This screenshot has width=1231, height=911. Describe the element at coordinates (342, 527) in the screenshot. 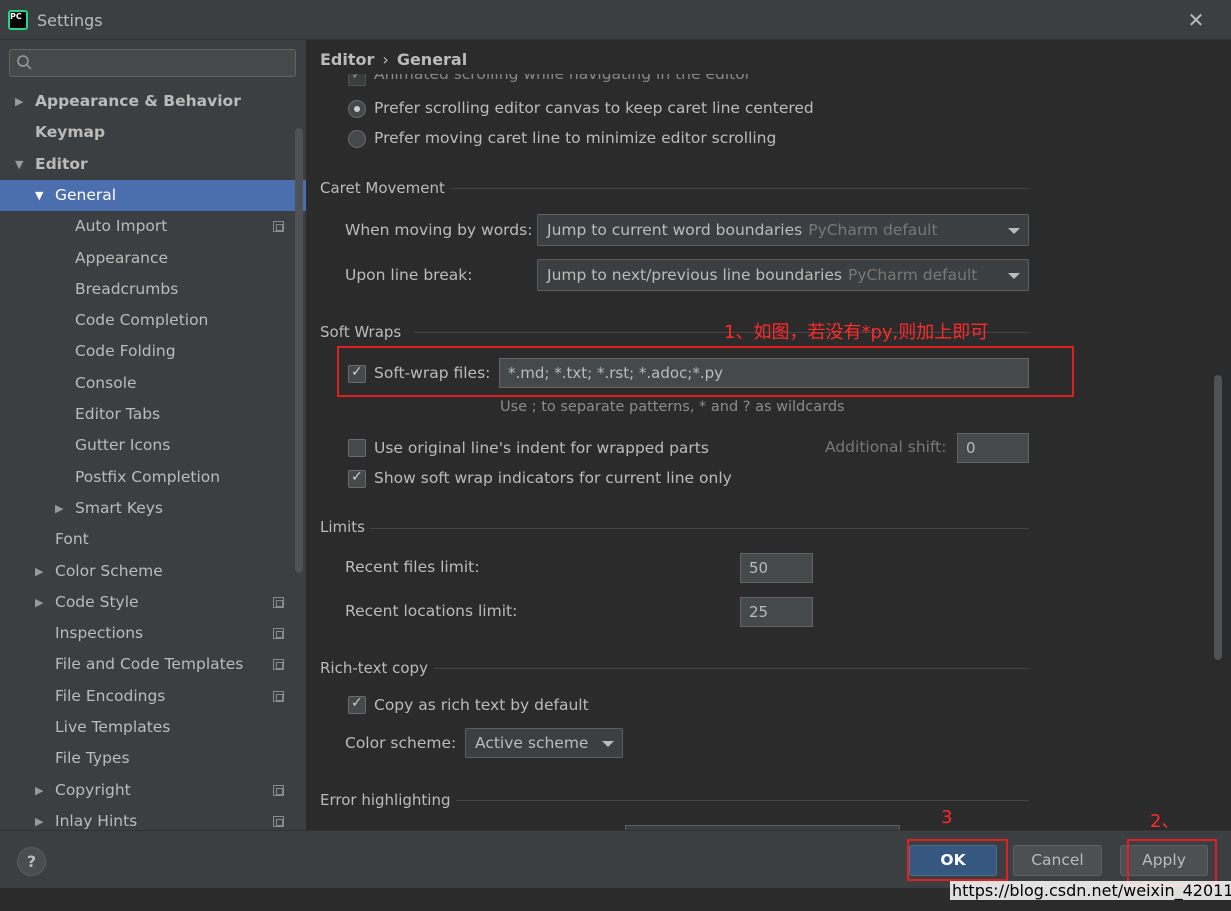

I see `limits-title: Limits` at that location.